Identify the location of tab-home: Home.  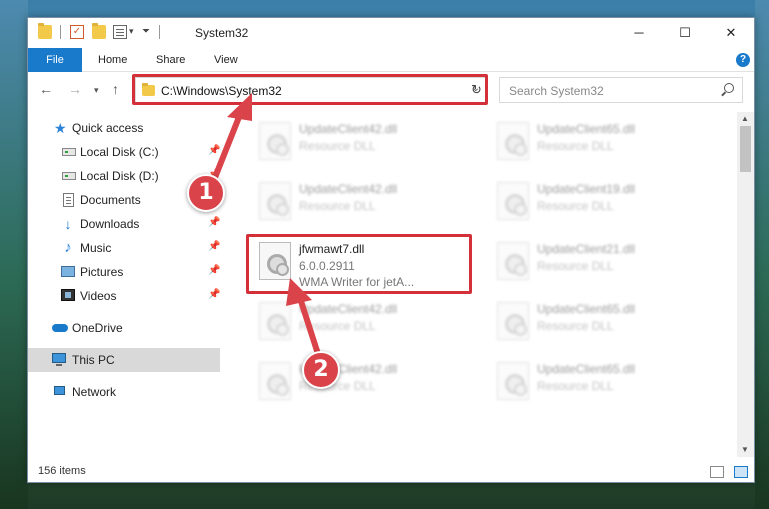
(112, 60).